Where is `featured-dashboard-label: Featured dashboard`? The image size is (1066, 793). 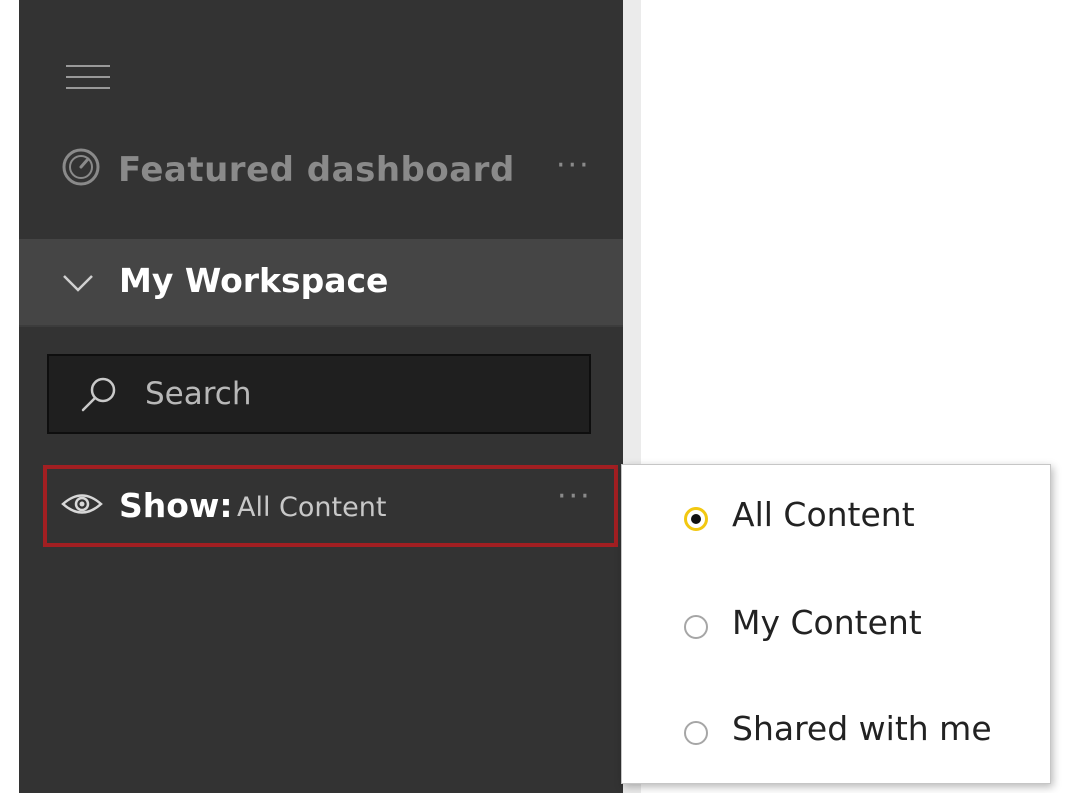
featured-dashboard-label: Featured dashboard is located at coordinates (316, 170).